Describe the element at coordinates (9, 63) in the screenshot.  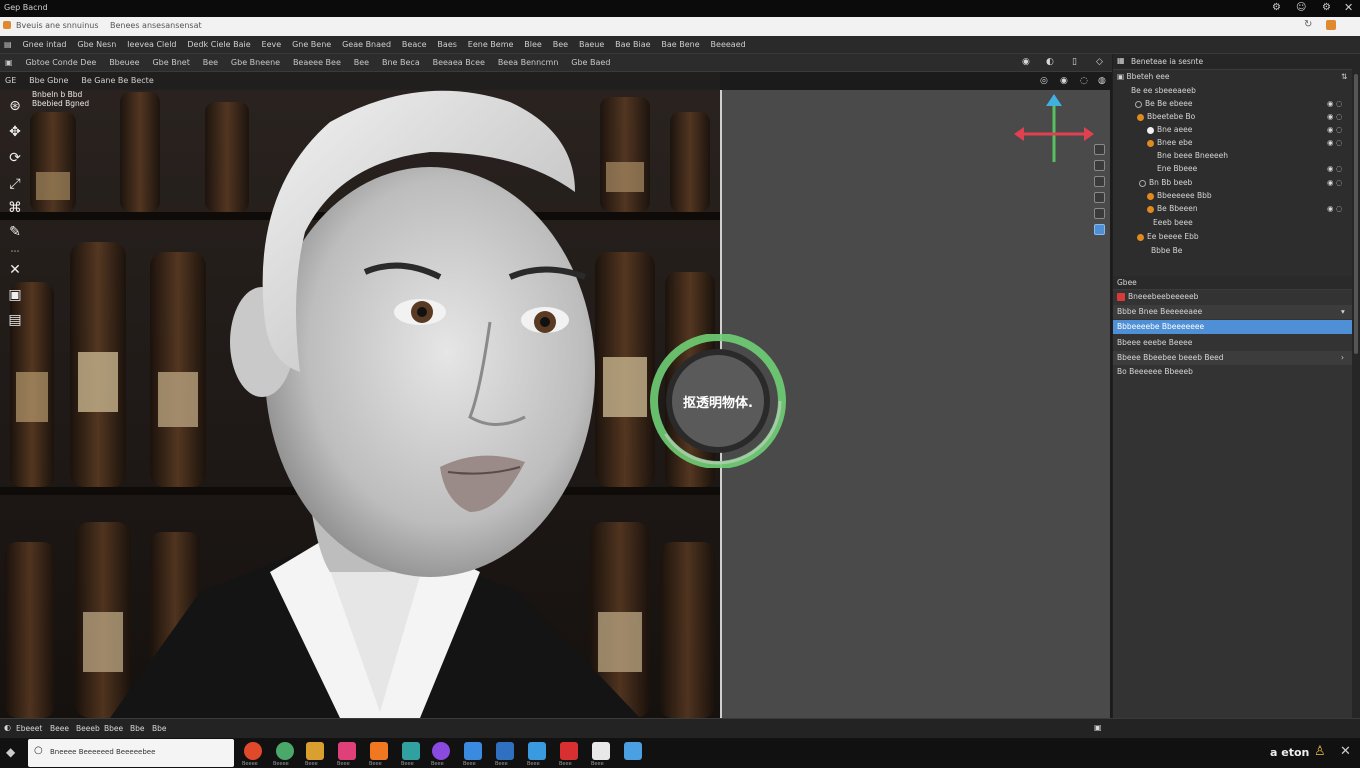
I see `editor-type-icon: ▣` at that location.